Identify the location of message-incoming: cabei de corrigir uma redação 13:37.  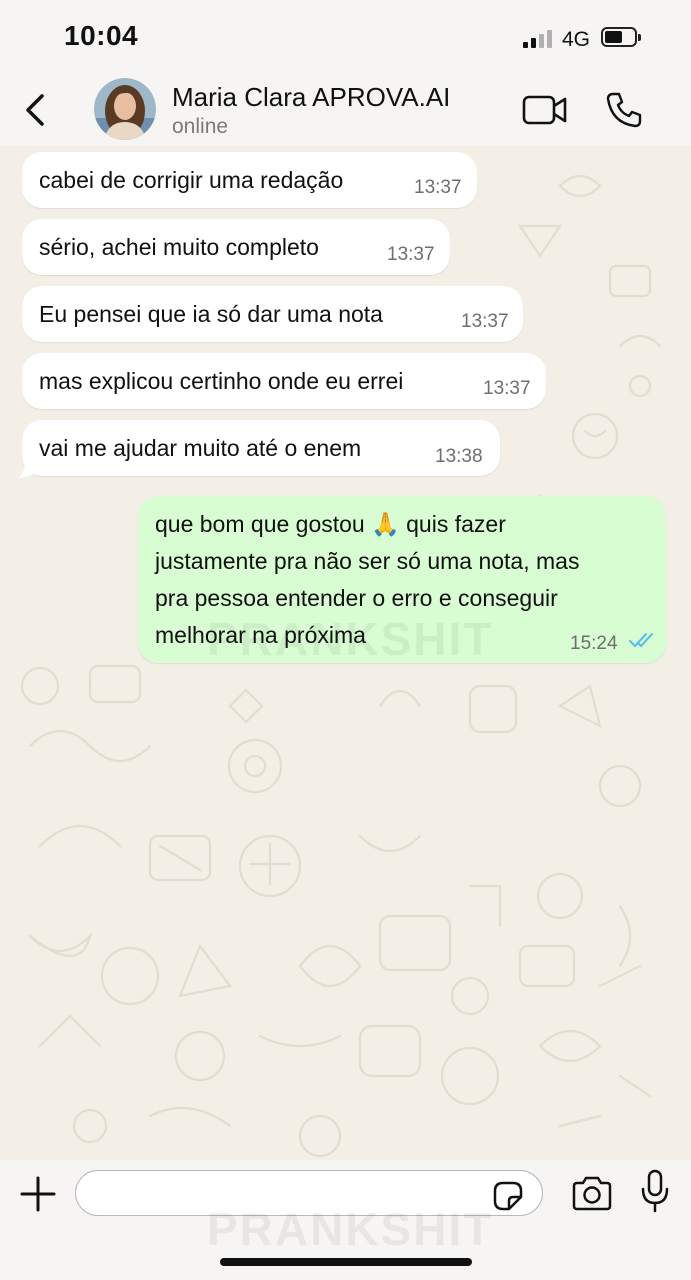
(249, 180).